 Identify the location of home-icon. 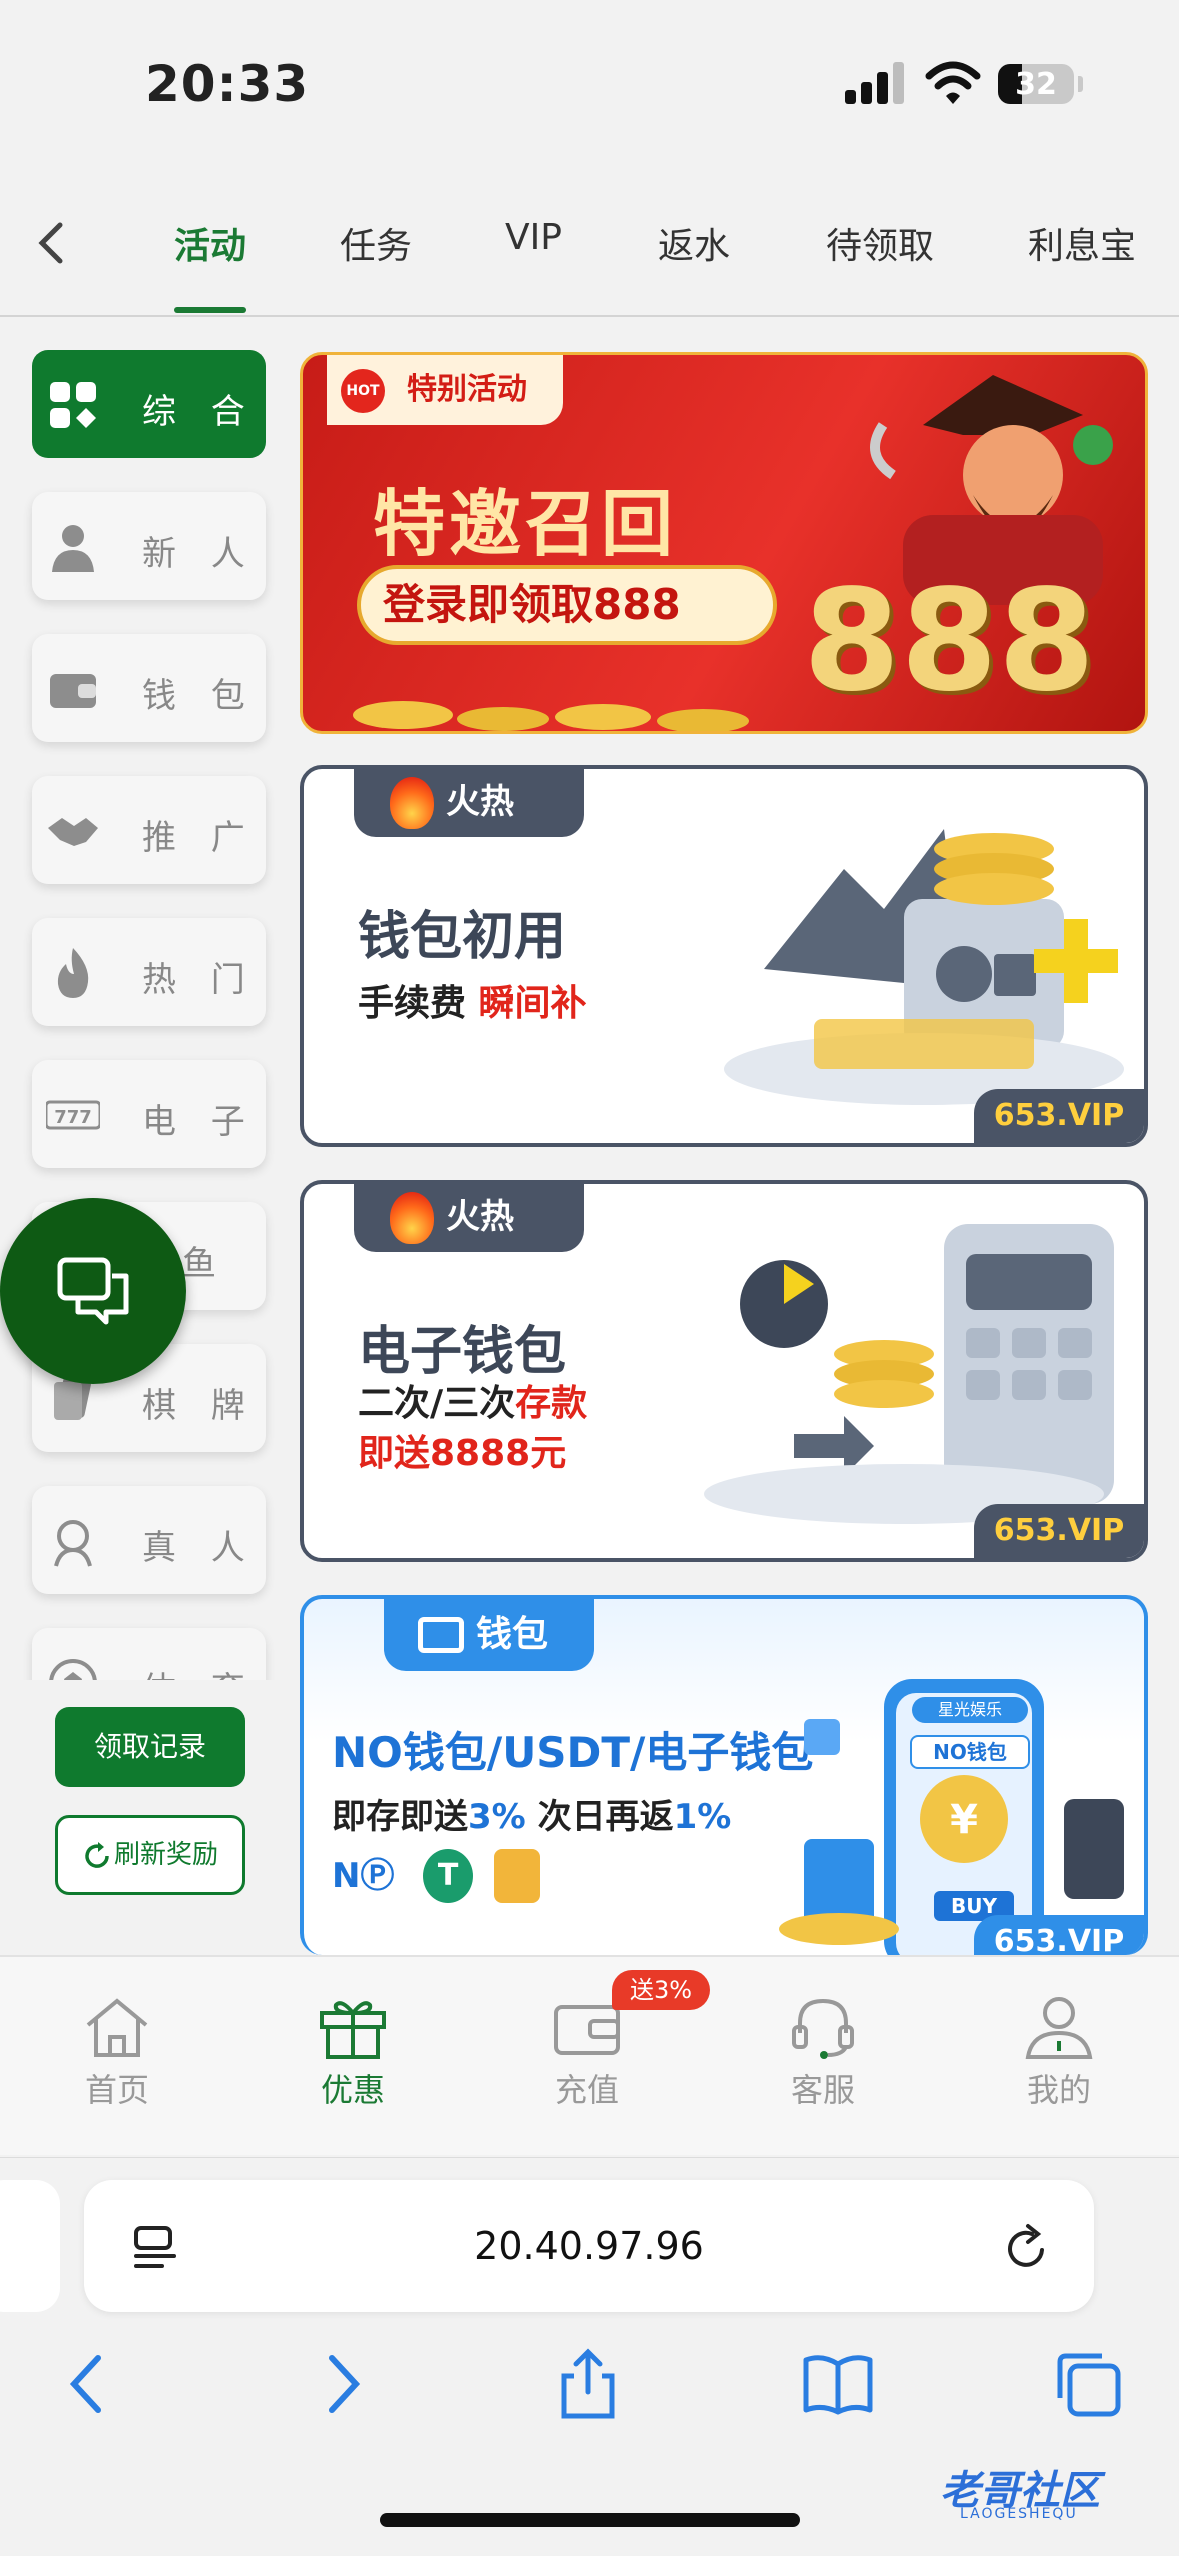
(117, 2027).